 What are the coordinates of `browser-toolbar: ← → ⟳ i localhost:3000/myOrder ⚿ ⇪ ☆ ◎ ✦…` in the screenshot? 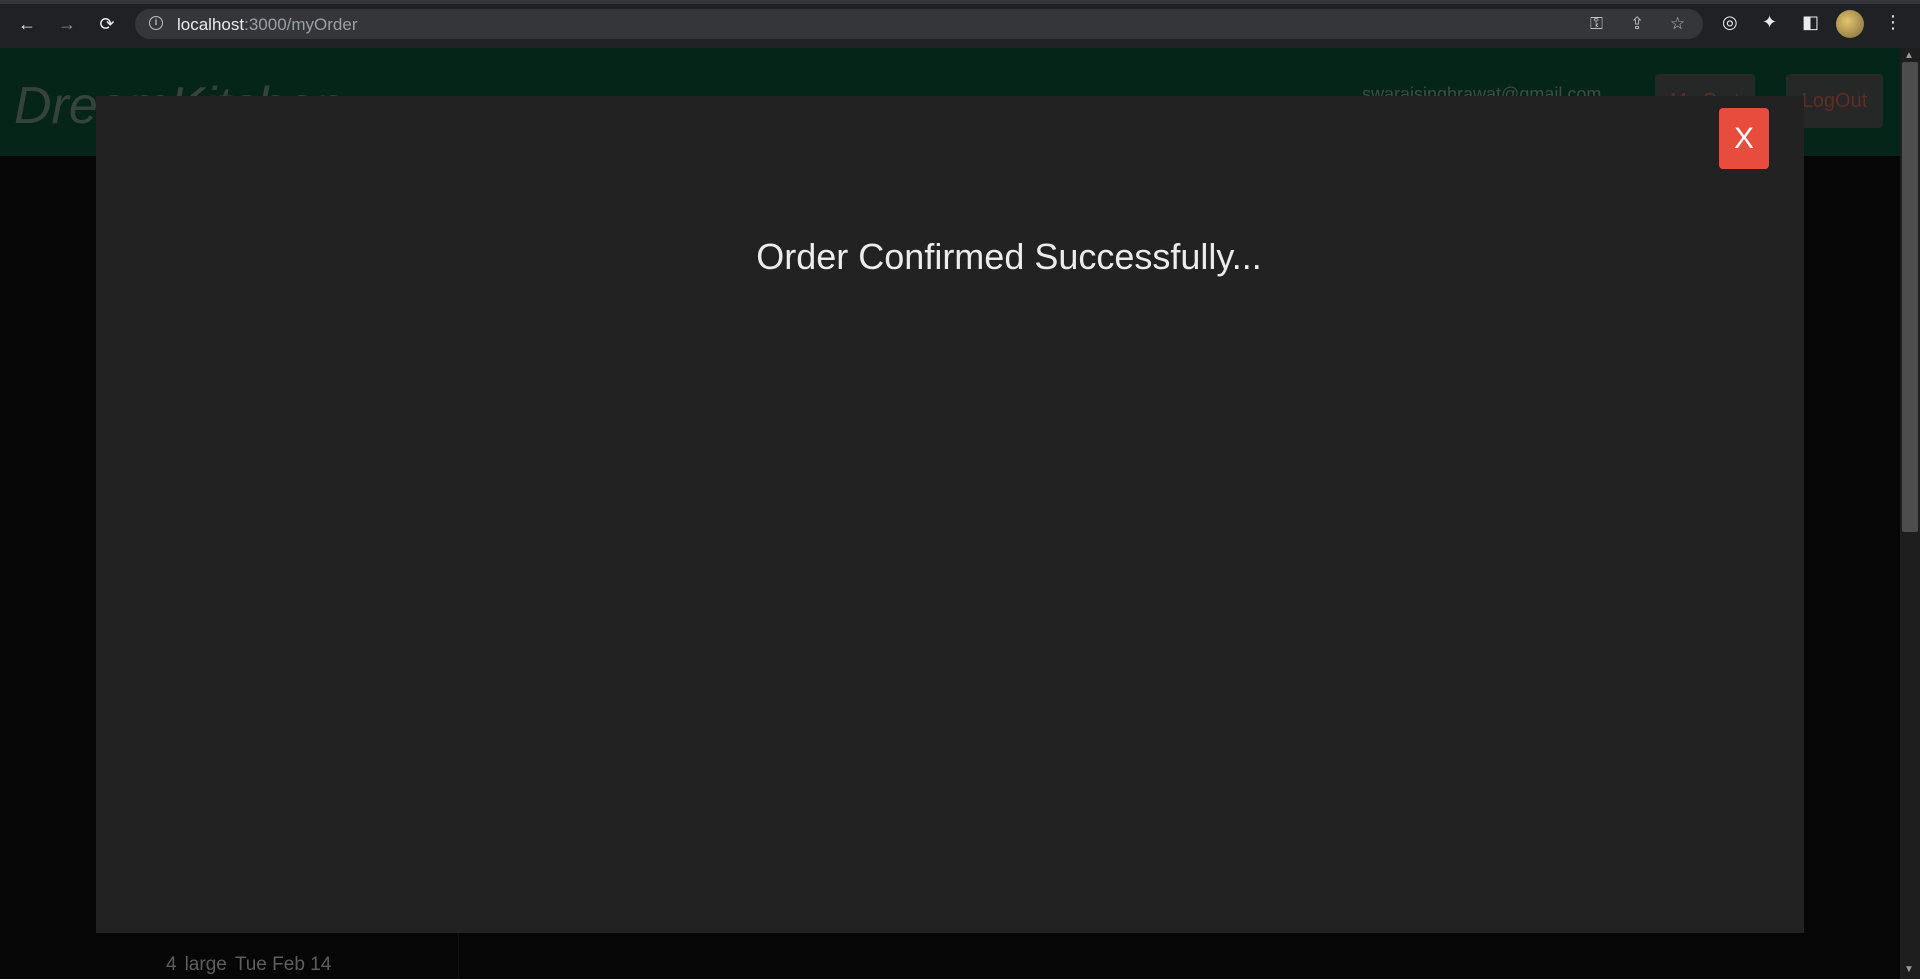 It's located at (960, 24).